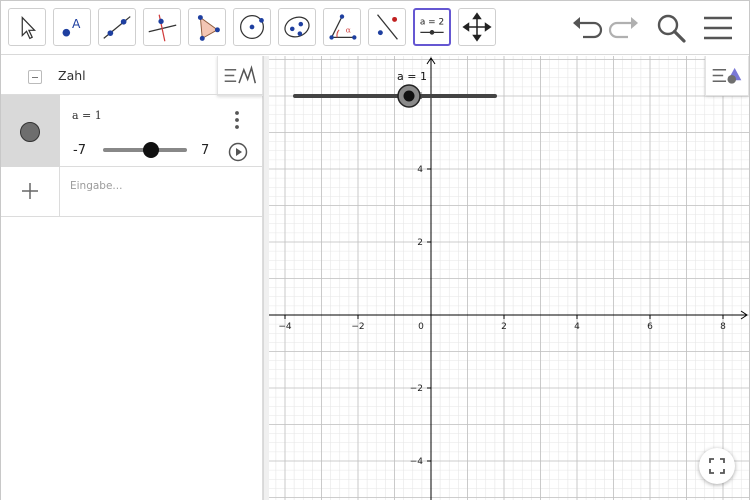 Image resolution: width=750 pixels, height=500 pixels. I want to click on plus-icon, so click(30, 191).